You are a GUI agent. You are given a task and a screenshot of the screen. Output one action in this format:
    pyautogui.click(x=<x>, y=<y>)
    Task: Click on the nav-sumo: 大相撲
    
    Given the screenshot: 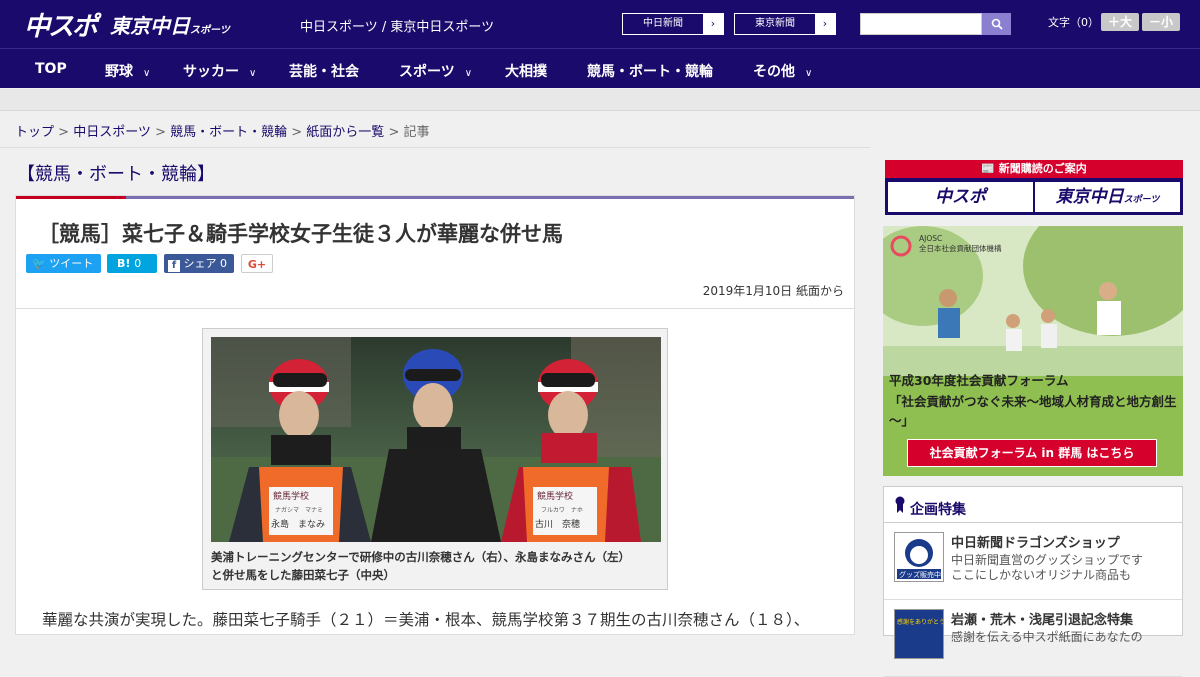 What is the action you would take?
    pyautogui.click(x=526, y=71)
    